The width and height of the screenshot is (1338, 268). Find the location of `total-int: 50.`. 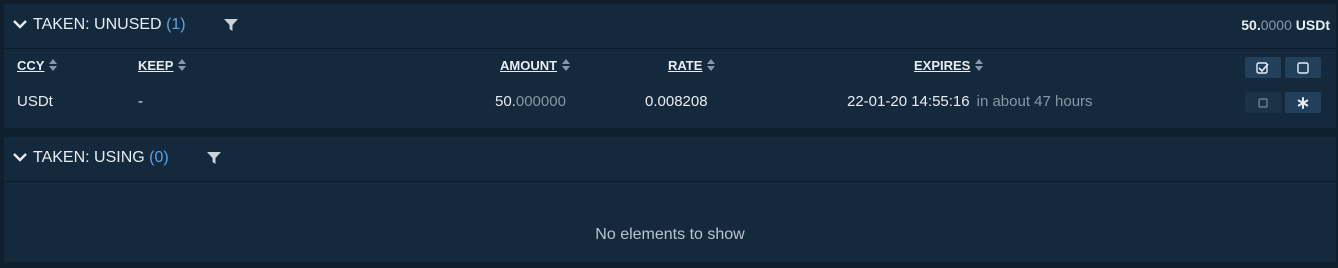

total-int: 50. is located at coordinates (1251, 25).